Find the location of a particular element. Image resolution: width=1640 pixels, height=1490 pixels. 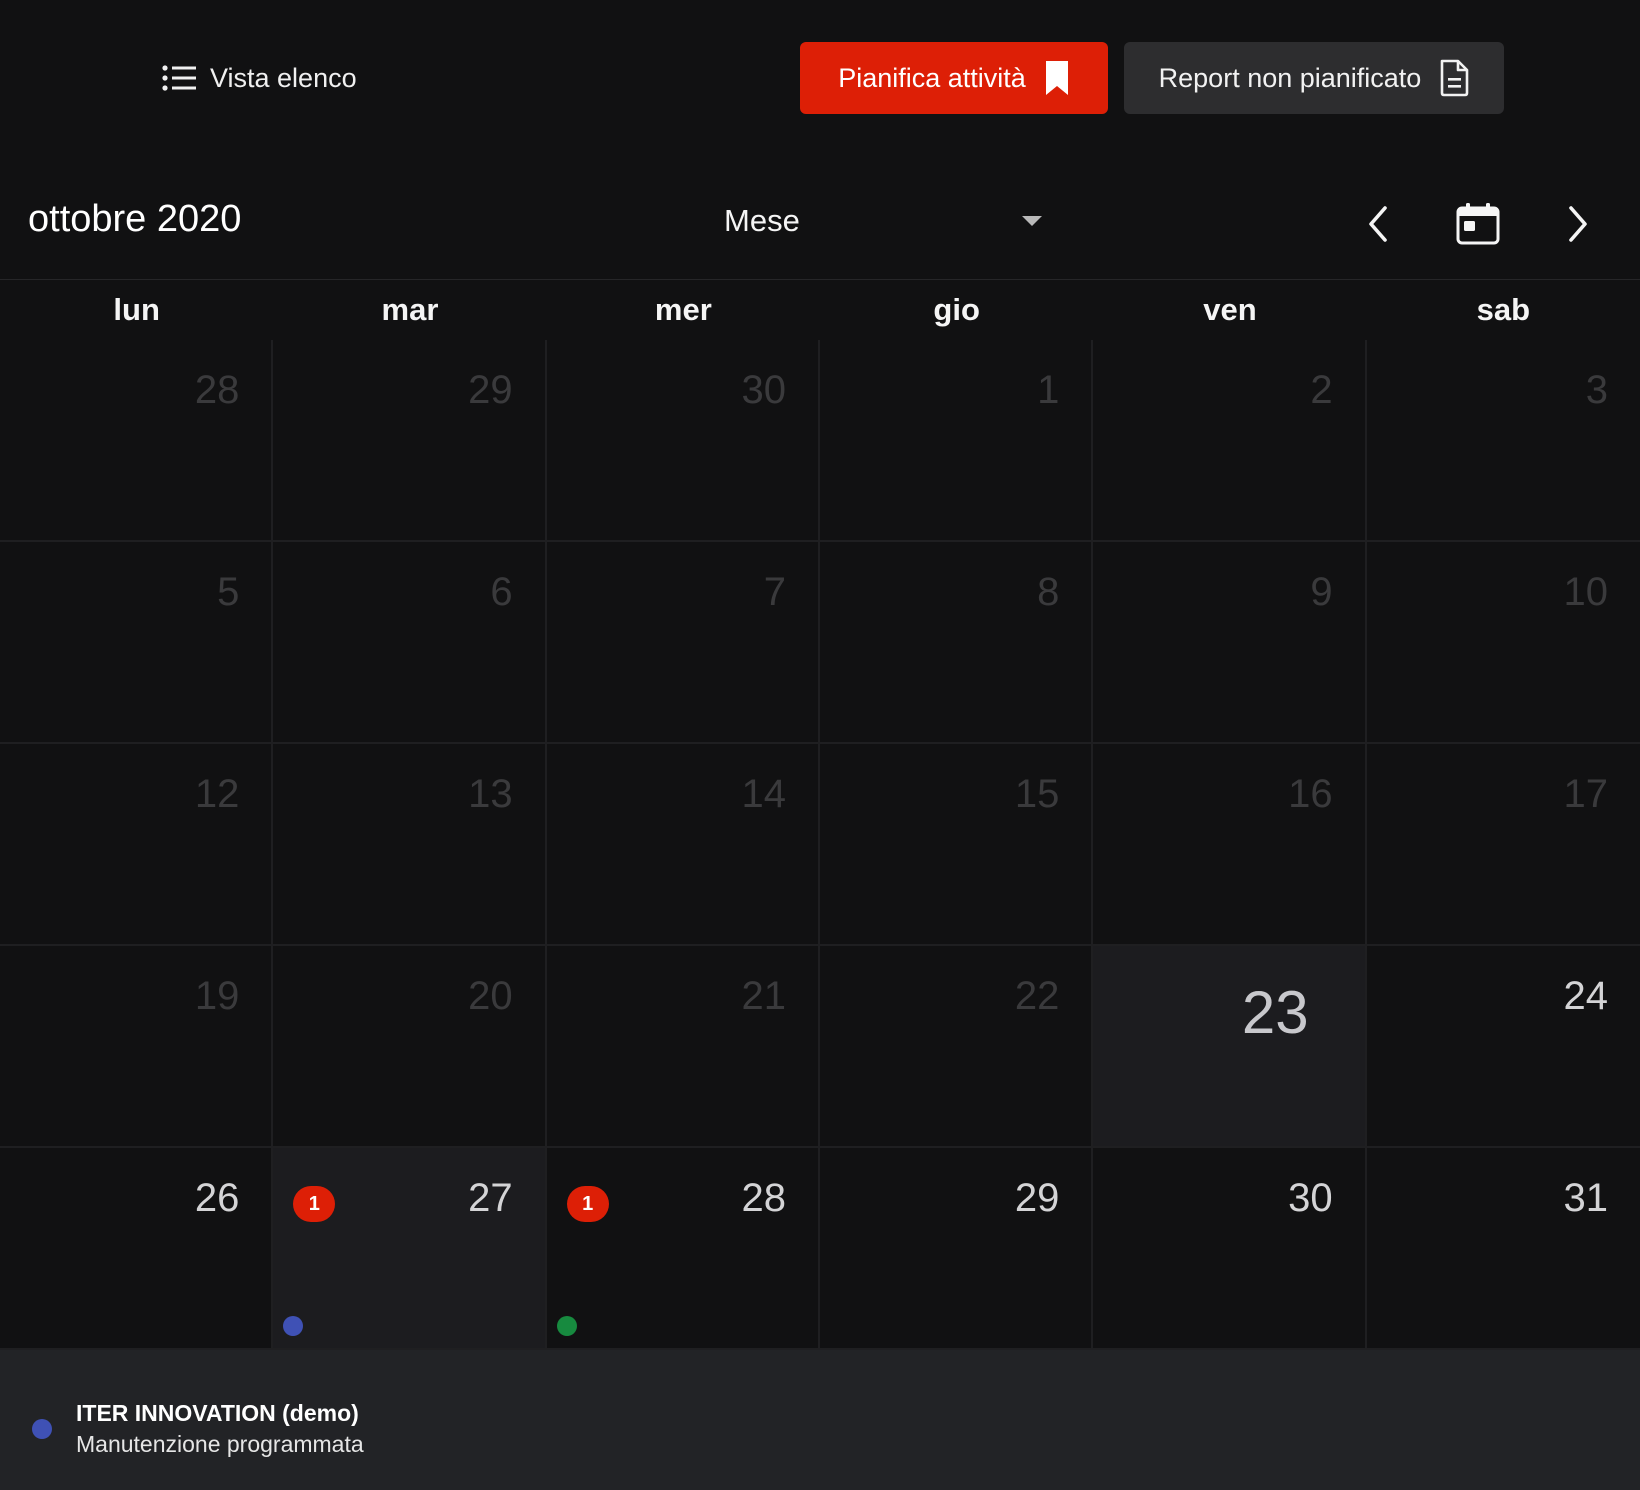

list-view-button: Vista elenco is located at coordinates (259, 78).